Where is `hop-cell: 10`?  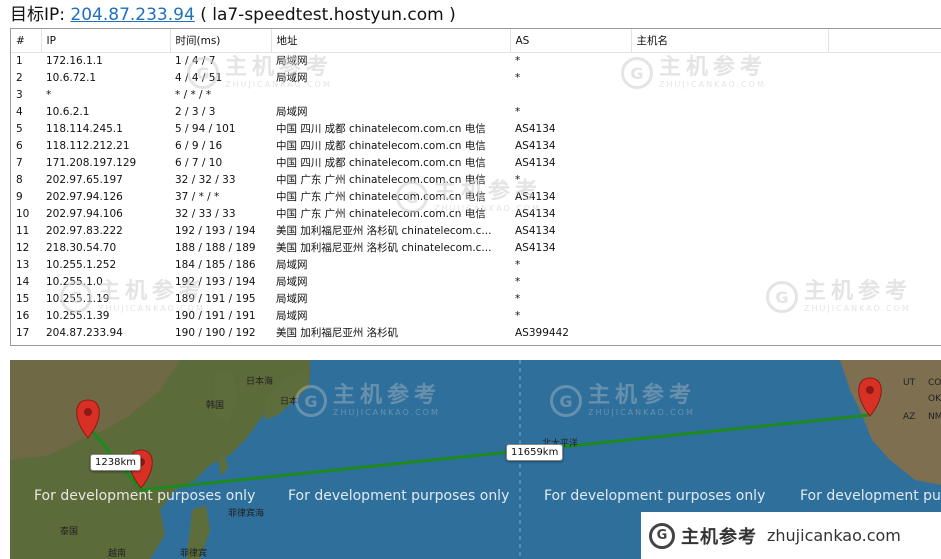 hop-cell: 10 is located at coordinates (23, 214).